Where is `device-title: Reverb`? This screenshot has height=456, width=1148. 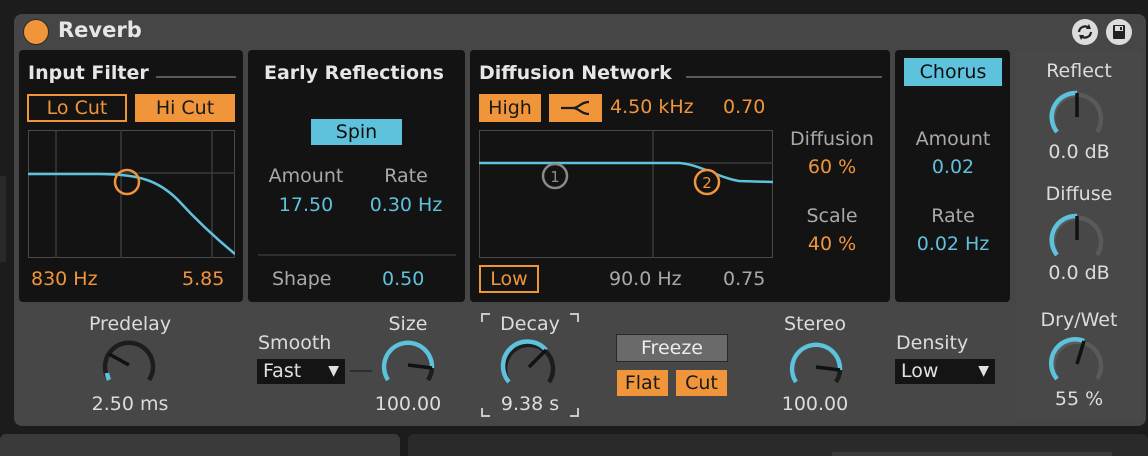 device-title: Reverb is located at coordinates (100, 30).